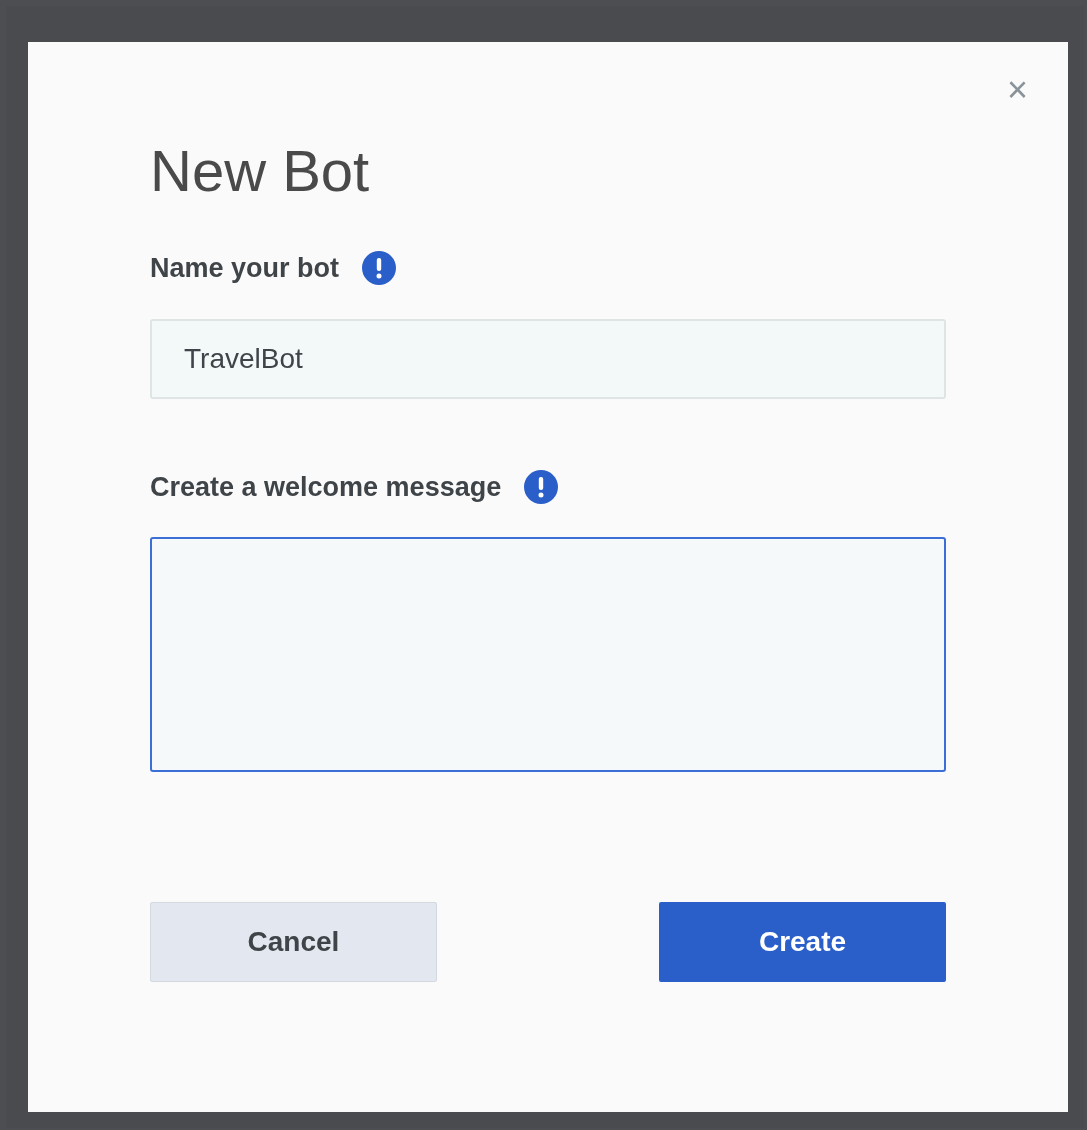  Describe the element at coordinates (245, 268) in the screenshot. I see `field-label: Name your bot` at that location.